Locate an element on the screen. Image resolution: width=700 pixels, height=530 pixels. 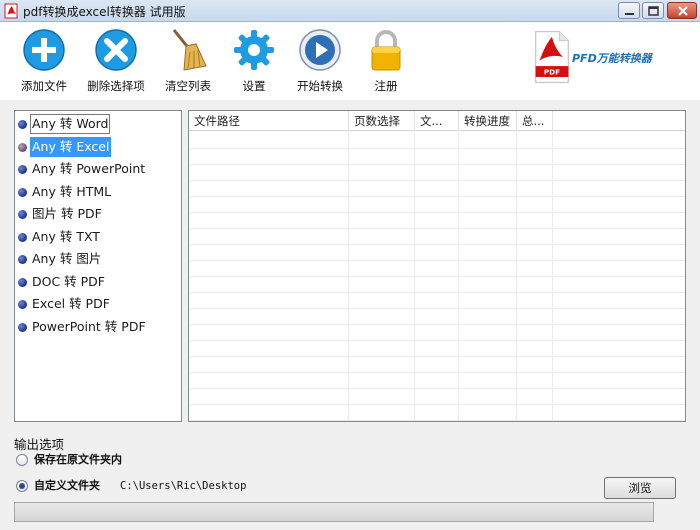
list-item-label: Any 转 TXT is located at coordinates (66, 236).